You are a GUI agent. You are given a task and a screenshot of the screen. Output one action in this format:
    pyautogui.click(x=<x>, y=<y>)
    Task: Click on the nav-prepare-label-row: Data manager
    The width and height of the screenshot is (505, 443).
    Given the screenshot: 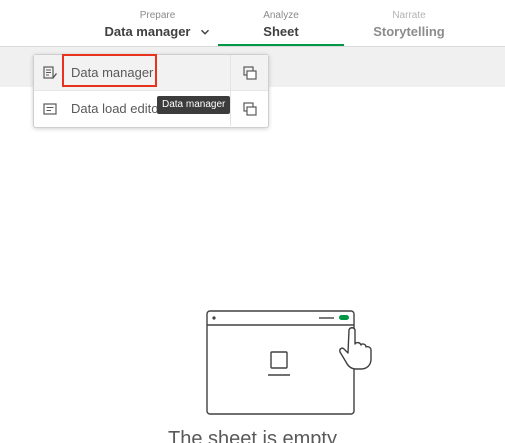 What is the action you would take?
    pyautogui.click(x=158, y=32)
    